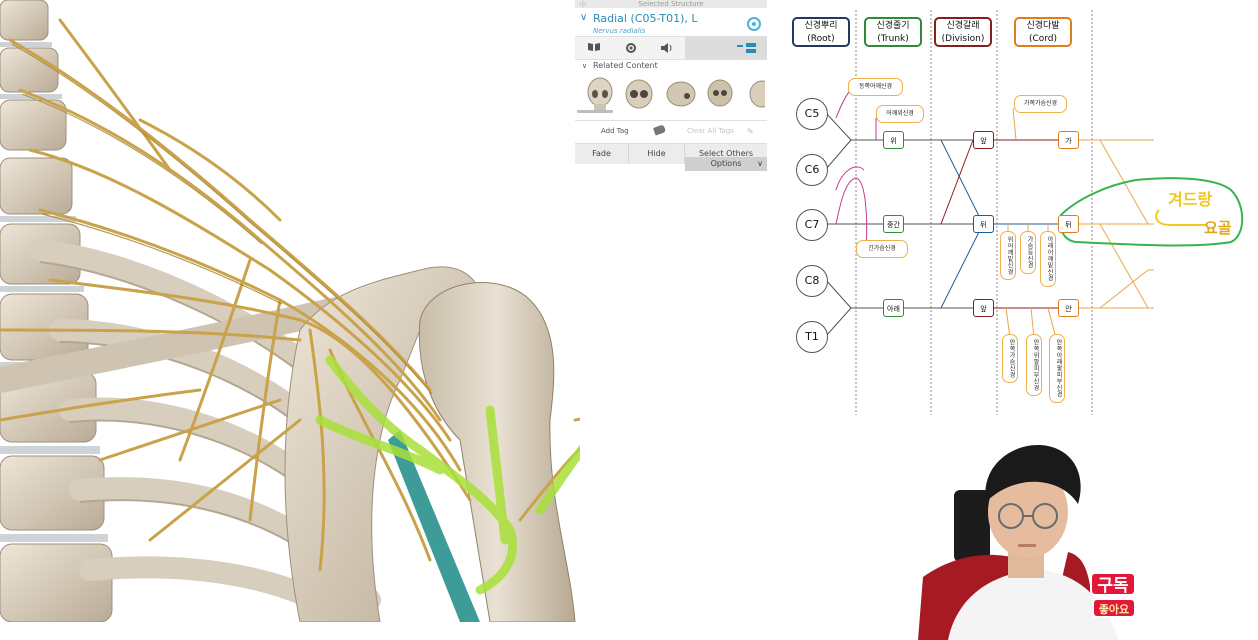 The height and width of the screenshot is (640, 1258). What do you see at coordinates (1008, 255) in the screenshot?
I see `nerve-upper-subscapular: 위어깨밑신경` at bounding box center [1008, 255].